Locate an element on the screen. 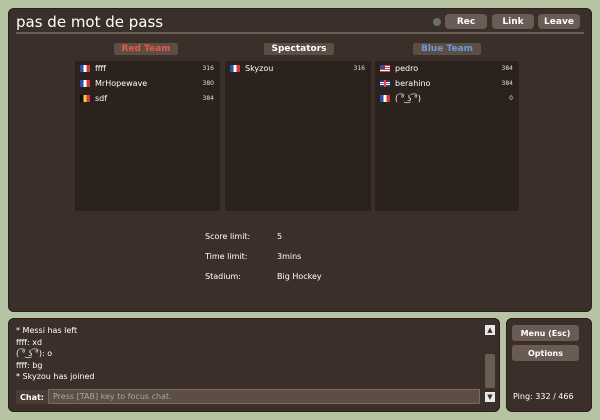  spectators-list: Skyzou 316 is located at coordinates (298, 136).